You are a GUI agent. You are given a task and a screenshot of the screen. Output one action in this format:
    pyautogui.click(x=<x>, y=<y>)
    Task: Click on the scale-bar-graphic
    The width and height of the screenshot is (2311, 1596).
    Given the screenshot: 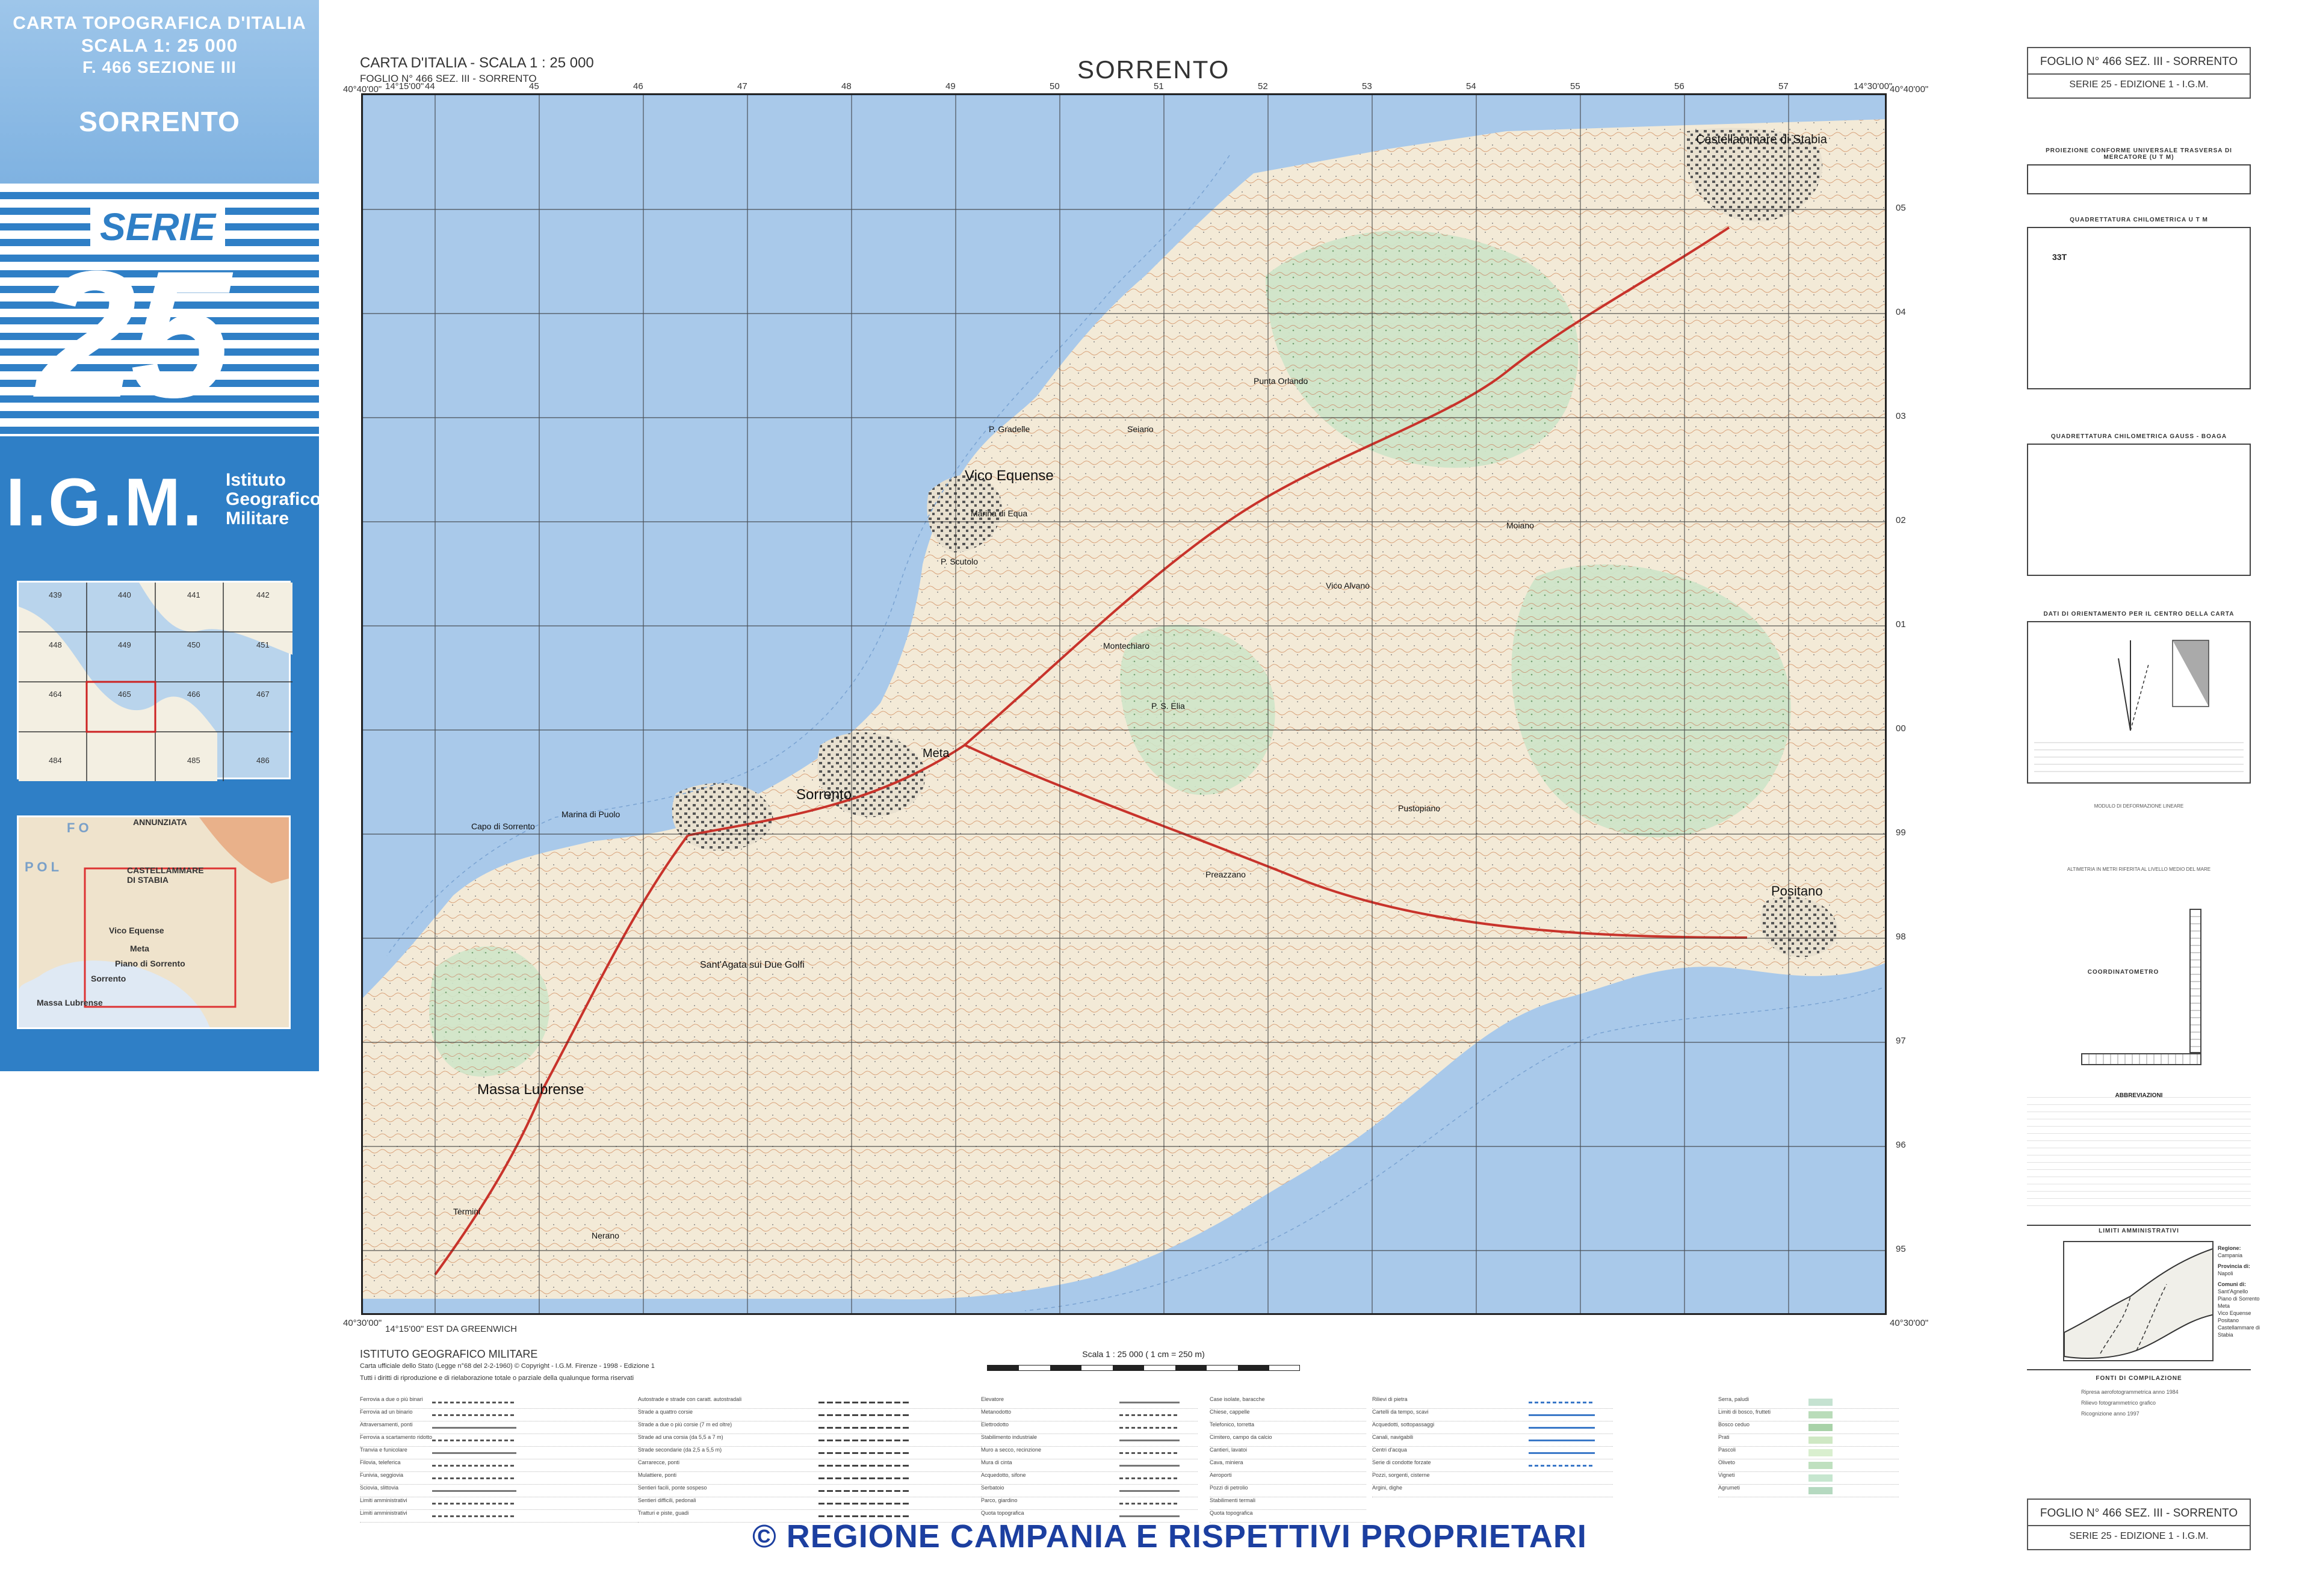 What is the action you would take?
    pyautogui.click(x=1143, y=1368)
    